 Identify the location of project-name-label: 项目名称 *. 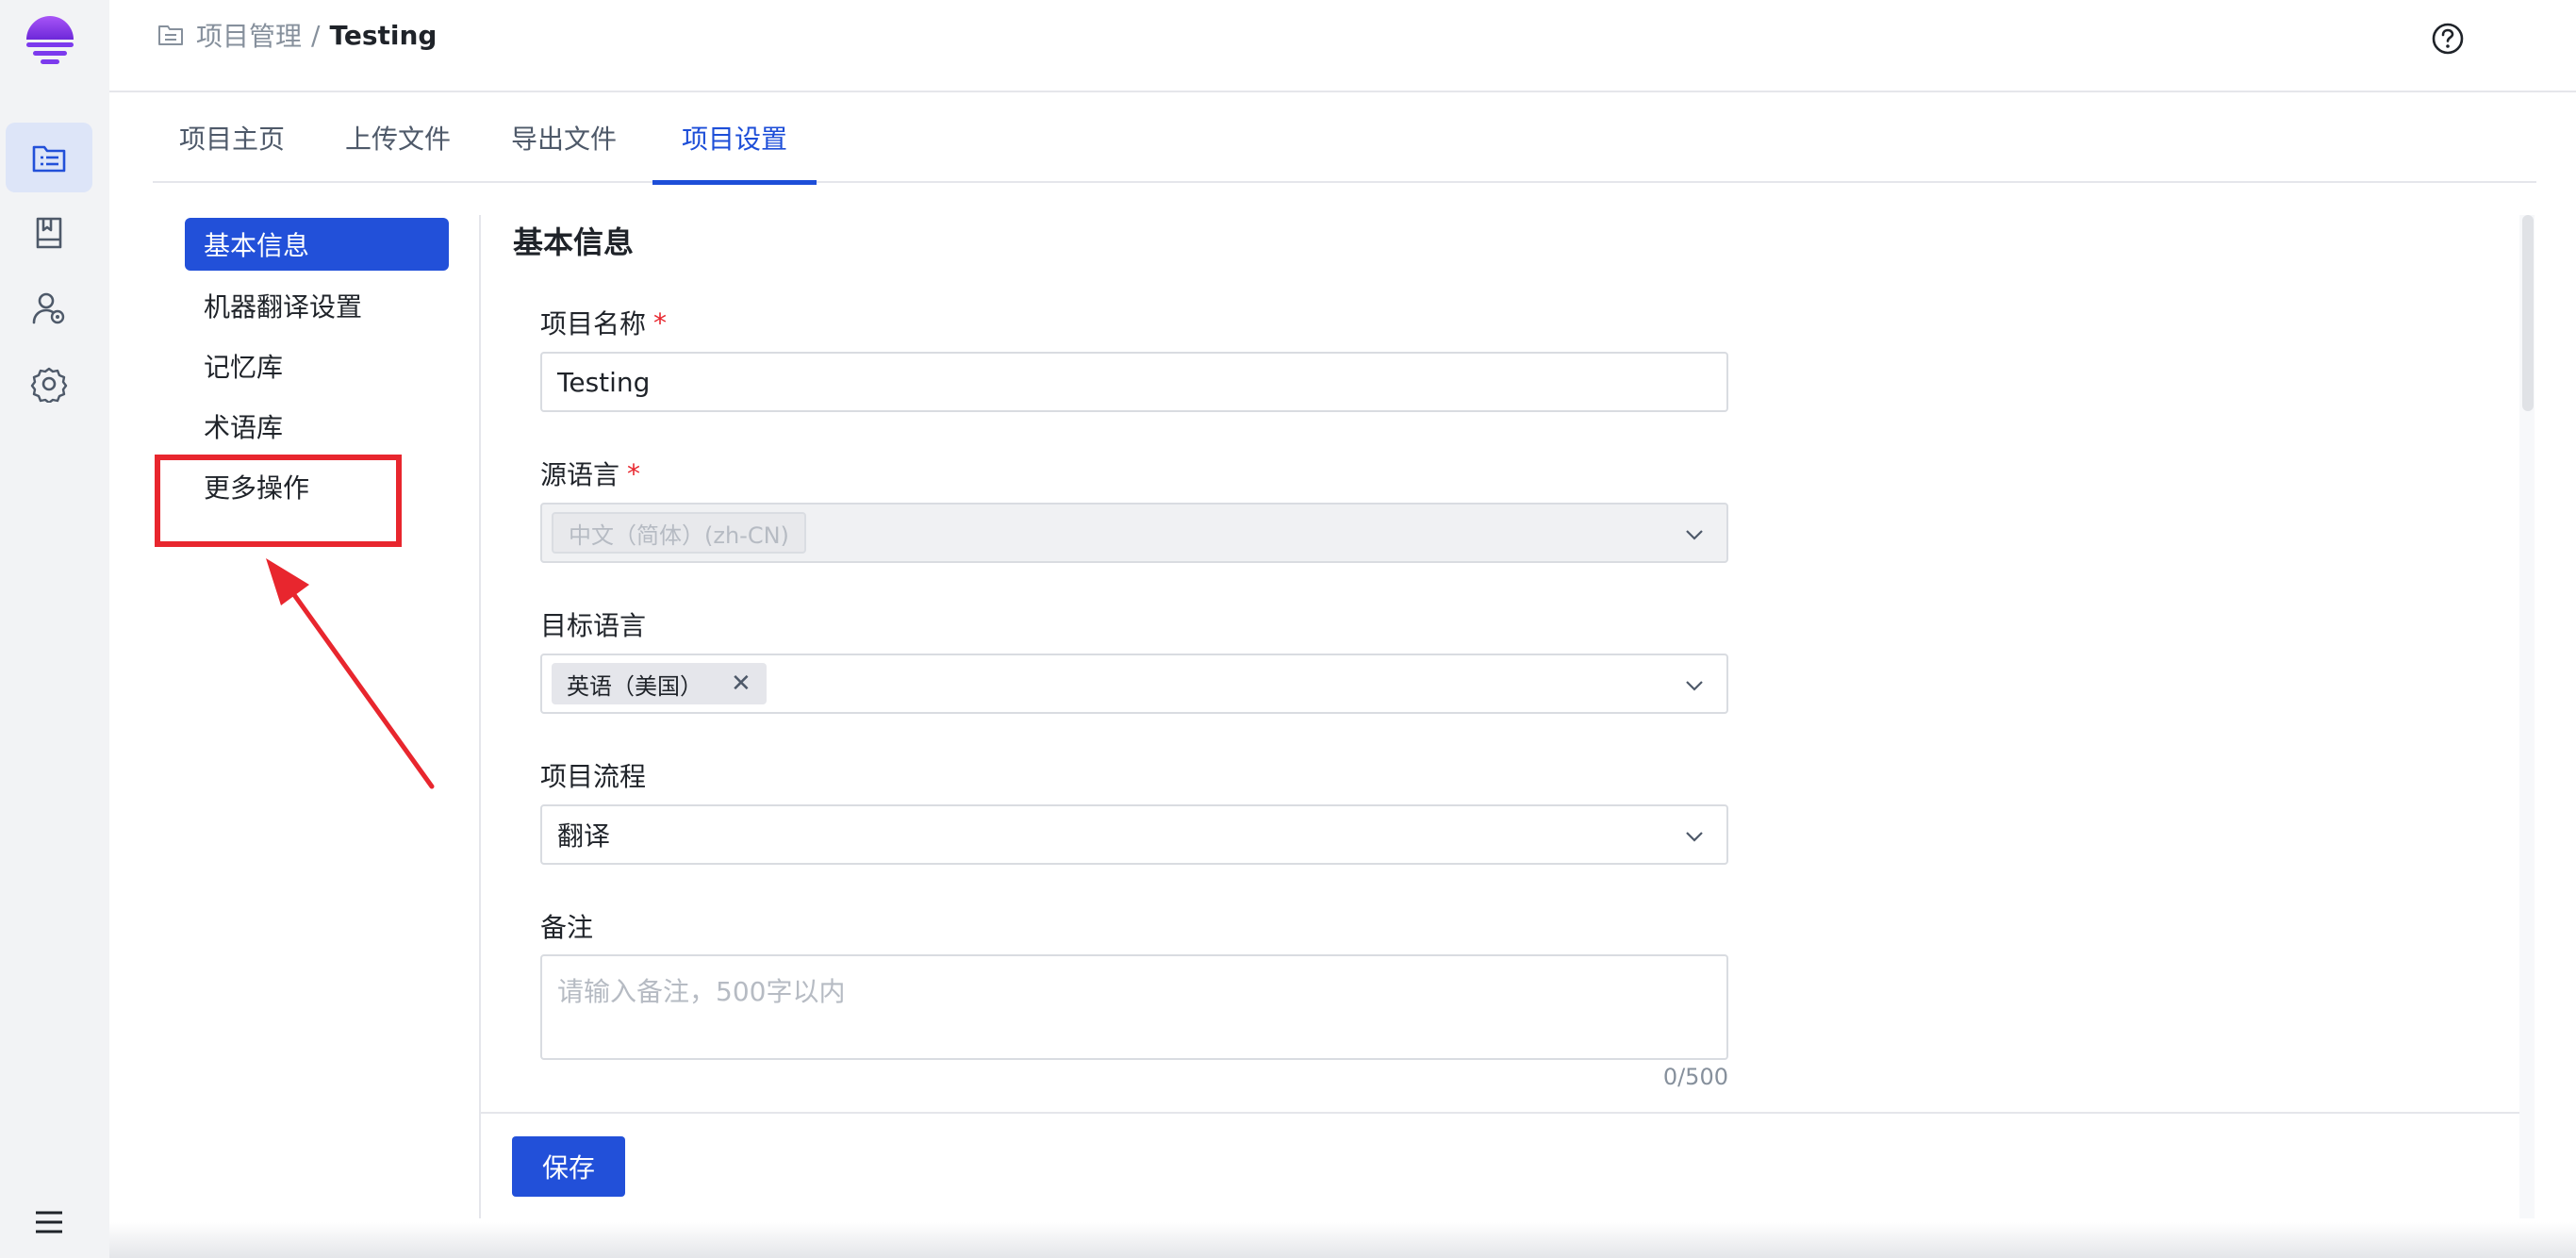
(603, 322).